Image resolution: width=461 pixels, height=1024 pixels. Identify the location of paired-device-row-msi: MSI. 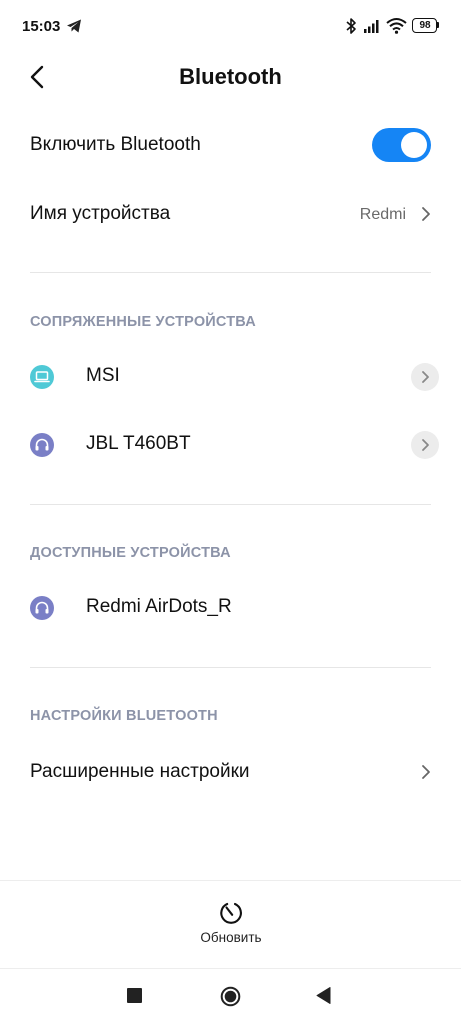
(230, 377).